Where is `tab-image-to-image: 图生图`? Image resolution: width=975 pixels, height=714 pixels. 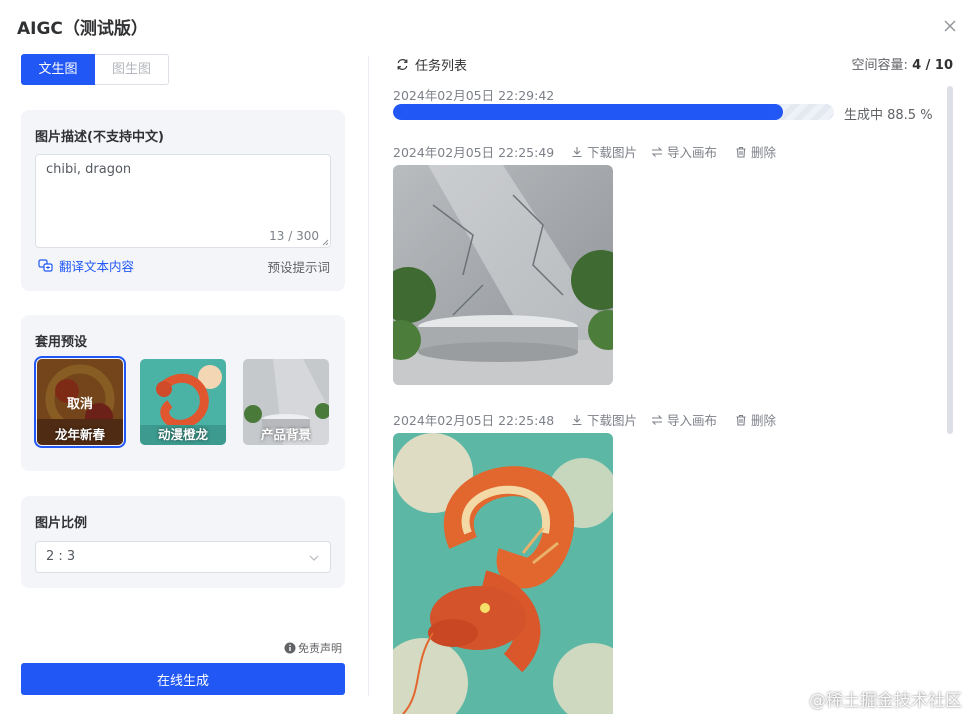
tab-image-to-image: 图生图 is located at coordinates (132, 69).